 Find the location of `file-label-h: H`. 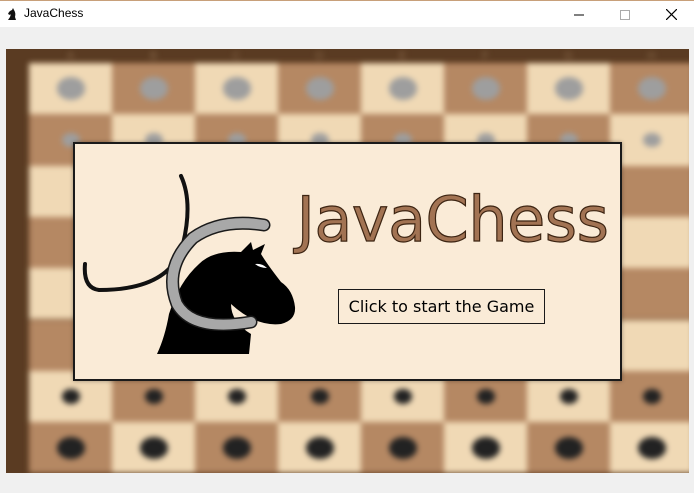

file-label-h: H is located at coordinates (651, 56).